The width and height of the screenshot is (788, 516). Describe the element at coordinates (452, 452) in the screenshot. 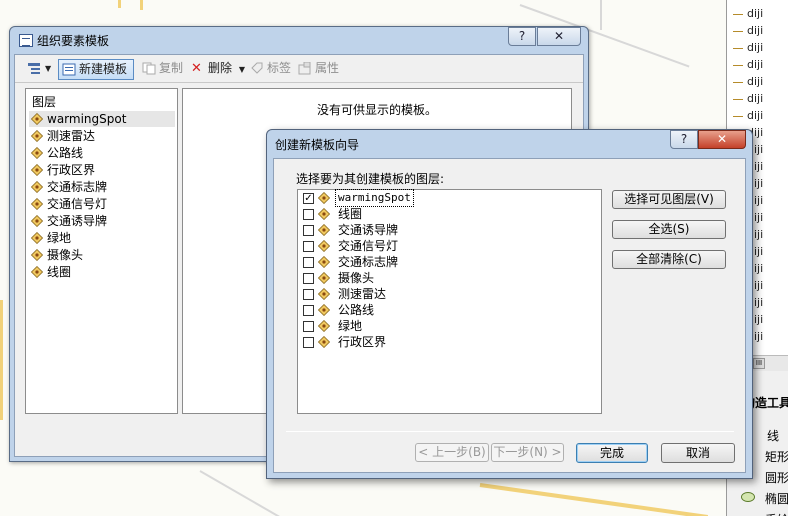

I see `back-button: < 上一步(B)` at that location.